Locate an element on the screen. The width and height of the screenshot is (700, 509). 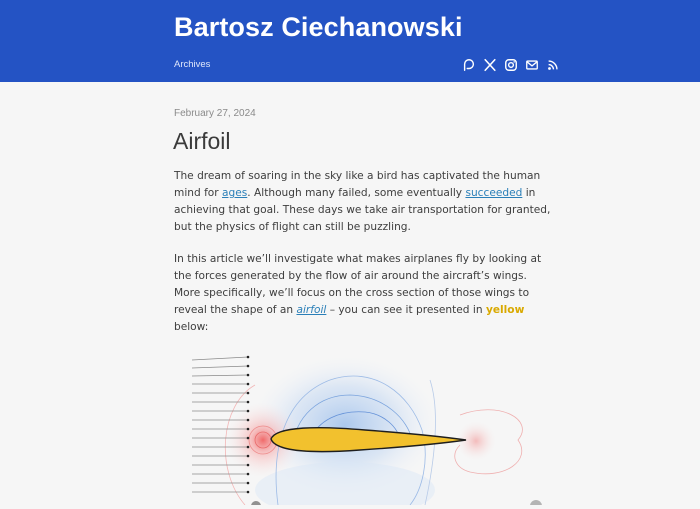
rss-icon is located at coordinates (553, 65).